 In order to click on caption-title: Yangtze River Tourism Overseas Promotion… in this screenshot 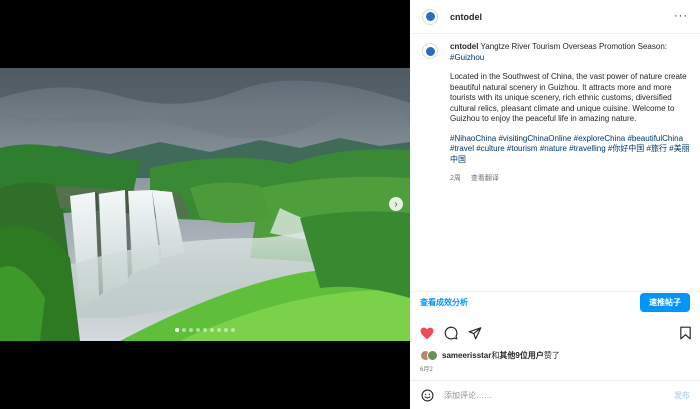, I will do `click(573, 46)`.